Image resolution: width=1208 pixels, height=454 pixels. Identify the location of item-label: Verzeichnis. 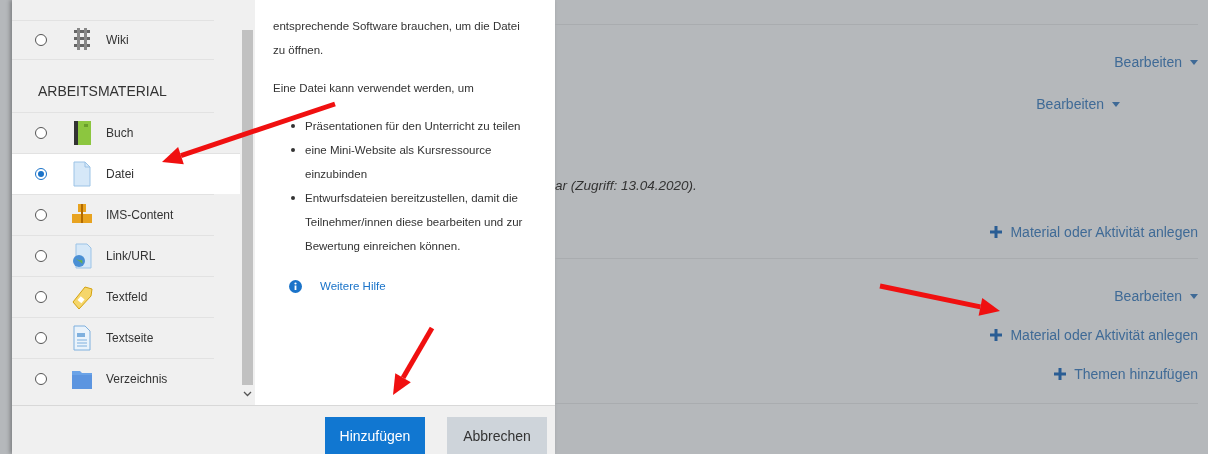
(137, 379).